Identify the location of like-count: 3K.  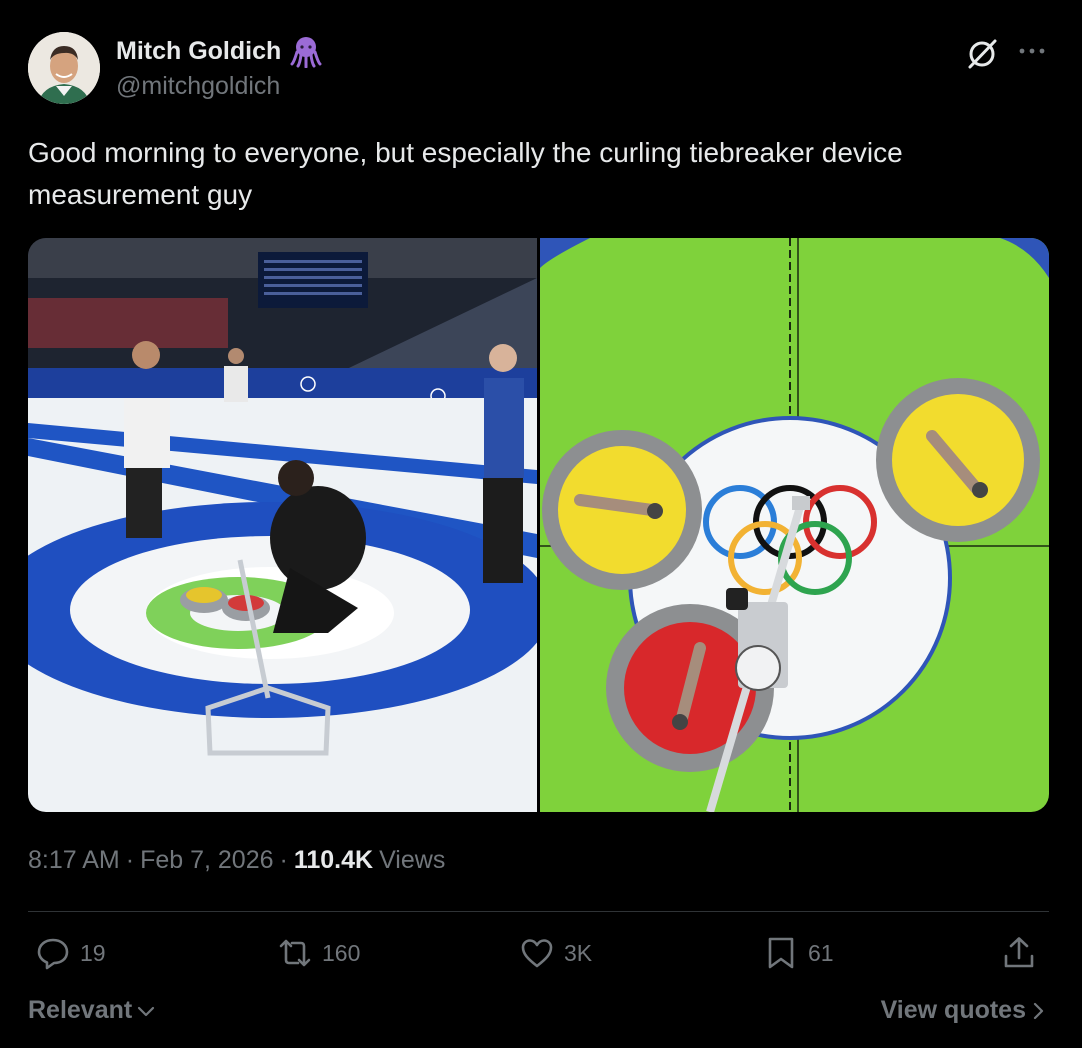
(578, 952).